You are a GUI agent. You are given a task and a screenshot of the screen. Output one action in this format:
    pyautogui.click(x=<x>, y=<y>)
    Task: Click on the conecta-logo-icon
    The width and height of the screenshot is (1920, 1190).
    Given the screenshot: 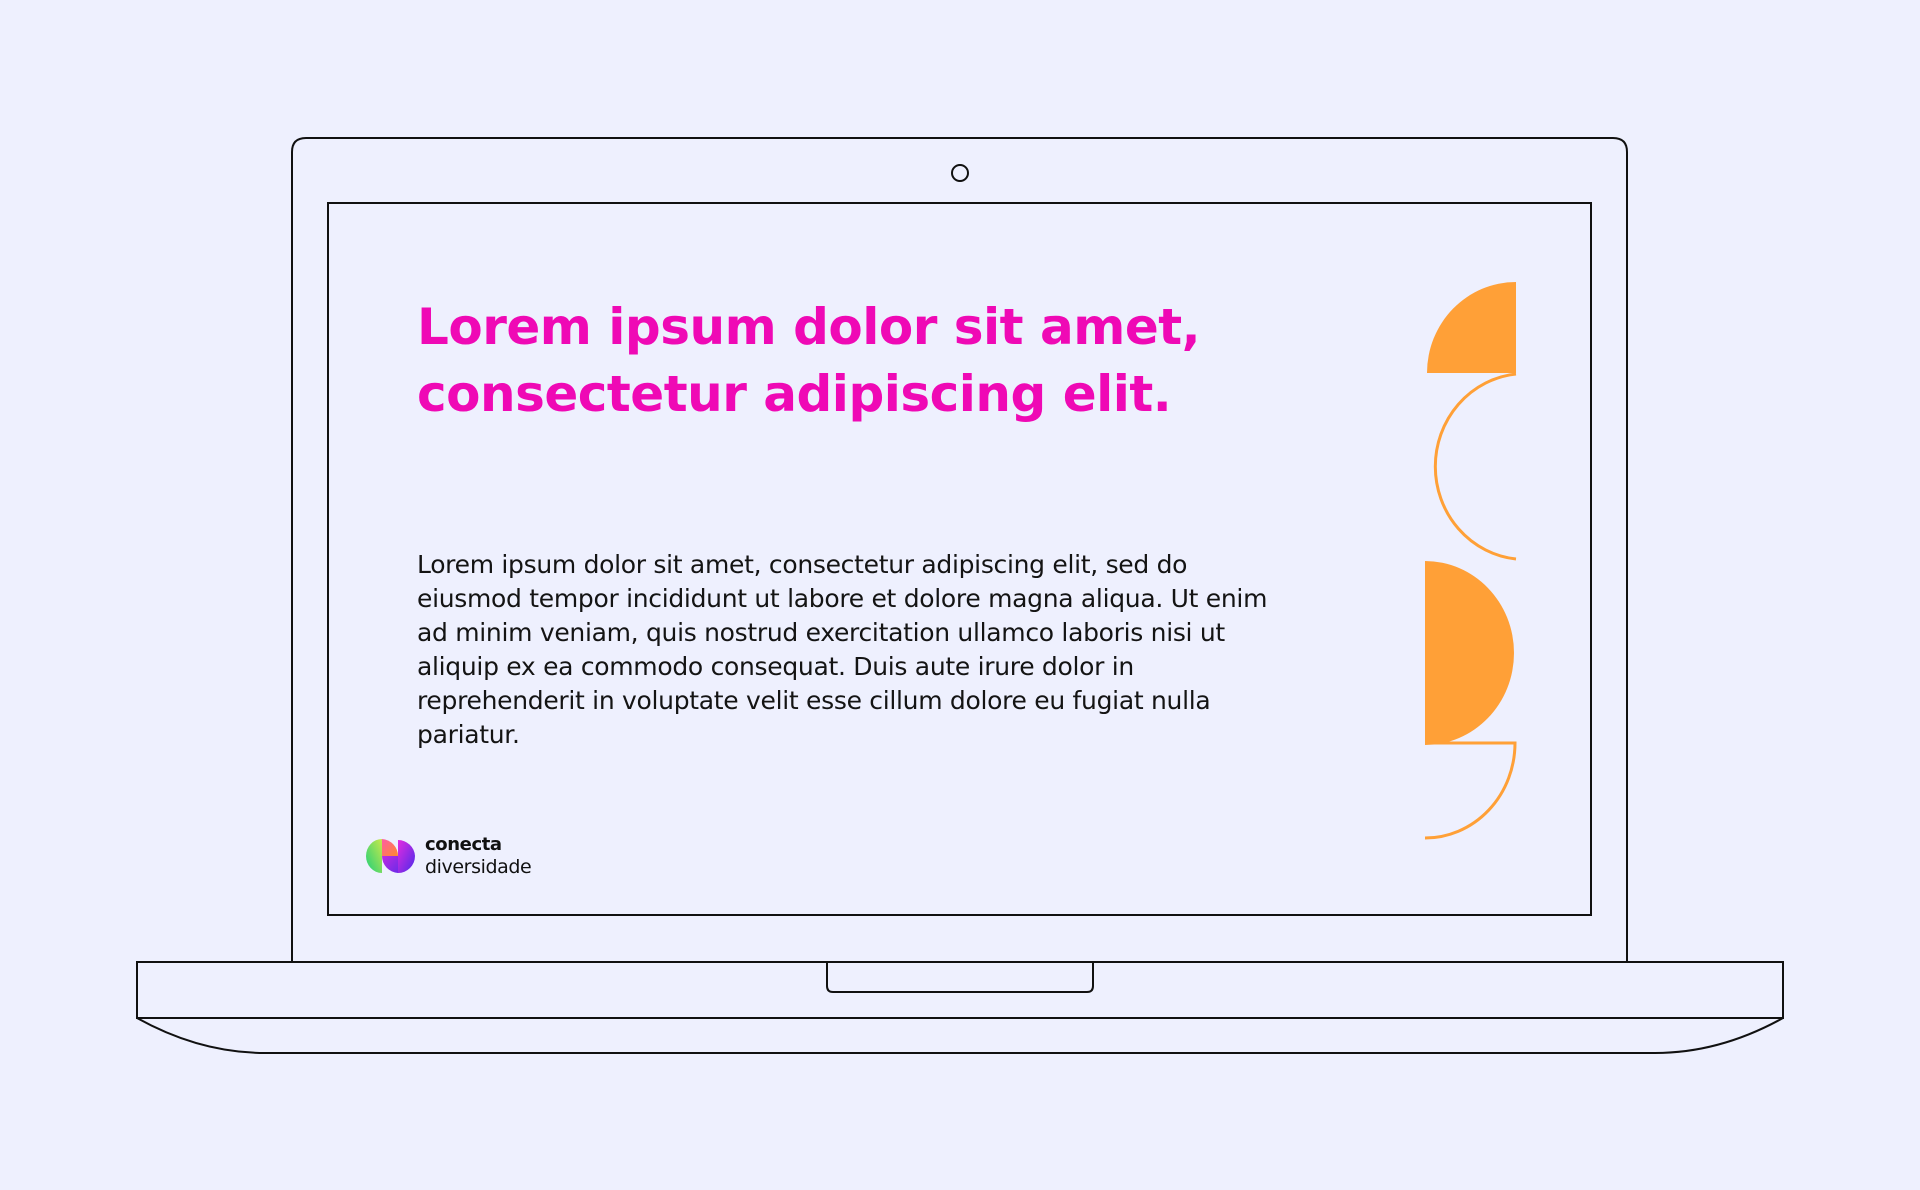 What is the action you would take?
    pyautogui.click(x=390, y=856)
    